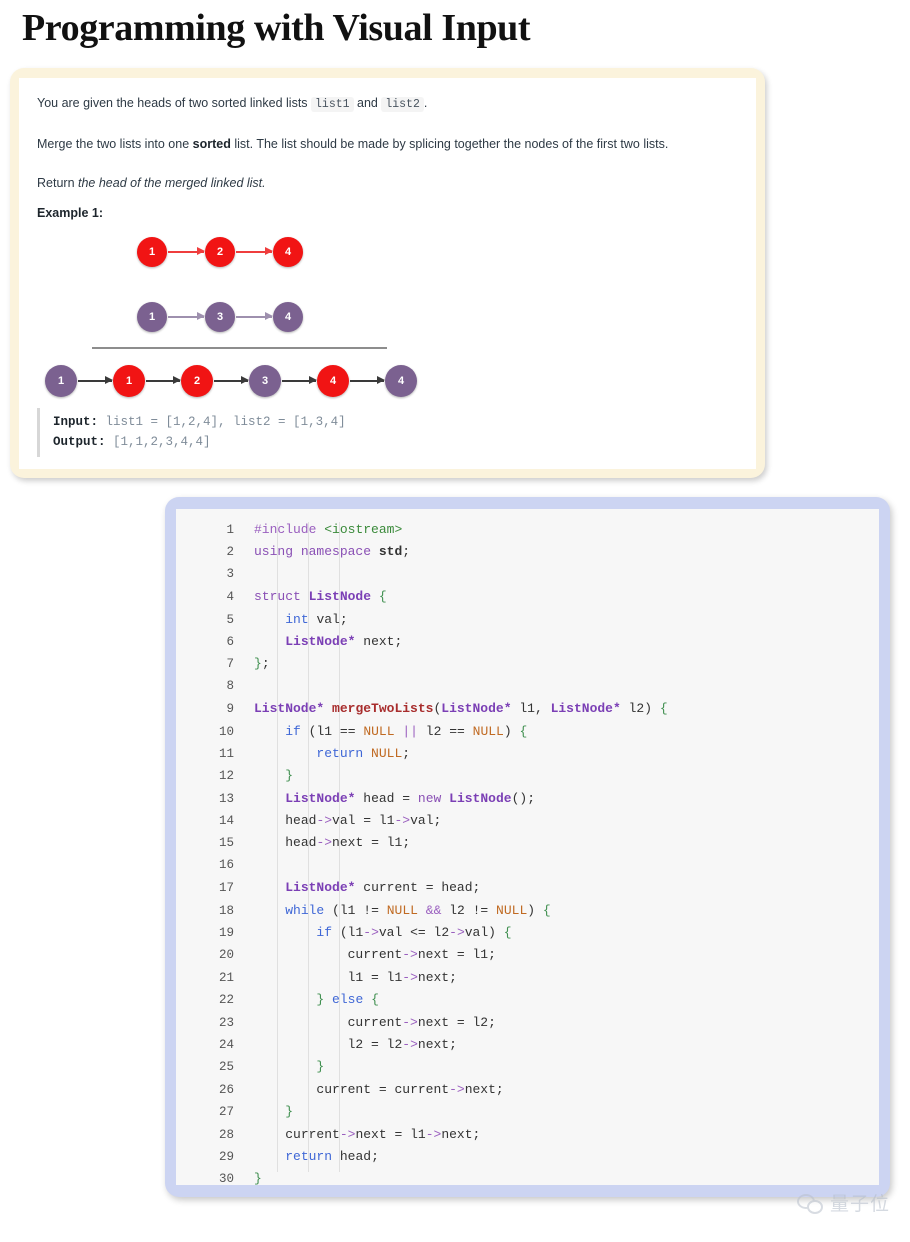  What do you see at coordinates (527, 1093) in the screenshot?
I see `code-line: 26 current = current->next;` at bounding box center [527, 1093].